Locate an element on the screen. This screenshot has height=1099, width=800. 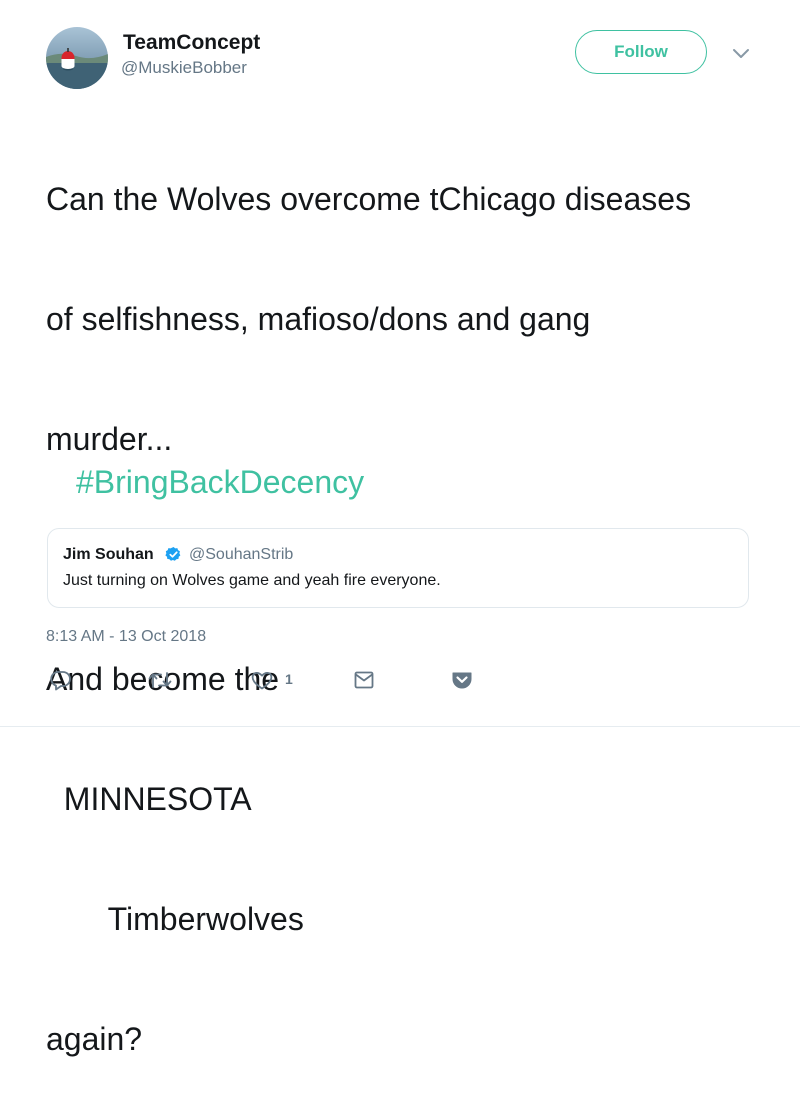
user-handle: @MuskieBobber is located at coordinates (184, 68).